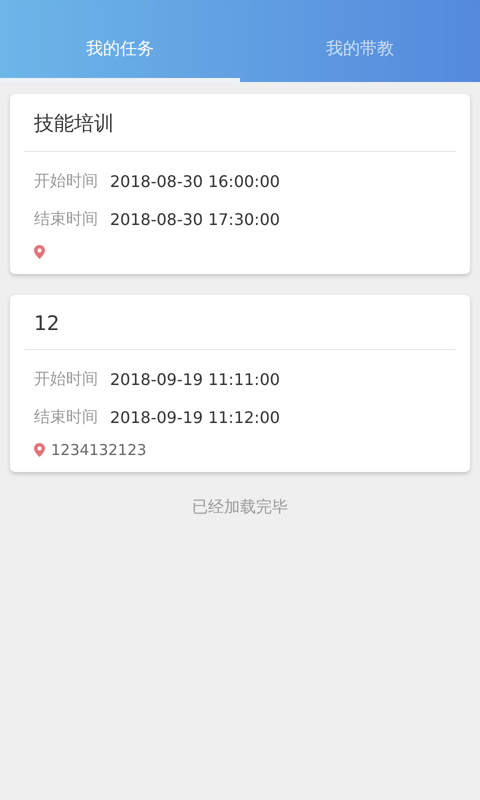 The height and width of the screenshot is (800, 480). What do you see at coordinates (195, 219) in the screenshot?
I see `field-value: 2018-08-30 17:30:00` at bounding box center [195, 219].